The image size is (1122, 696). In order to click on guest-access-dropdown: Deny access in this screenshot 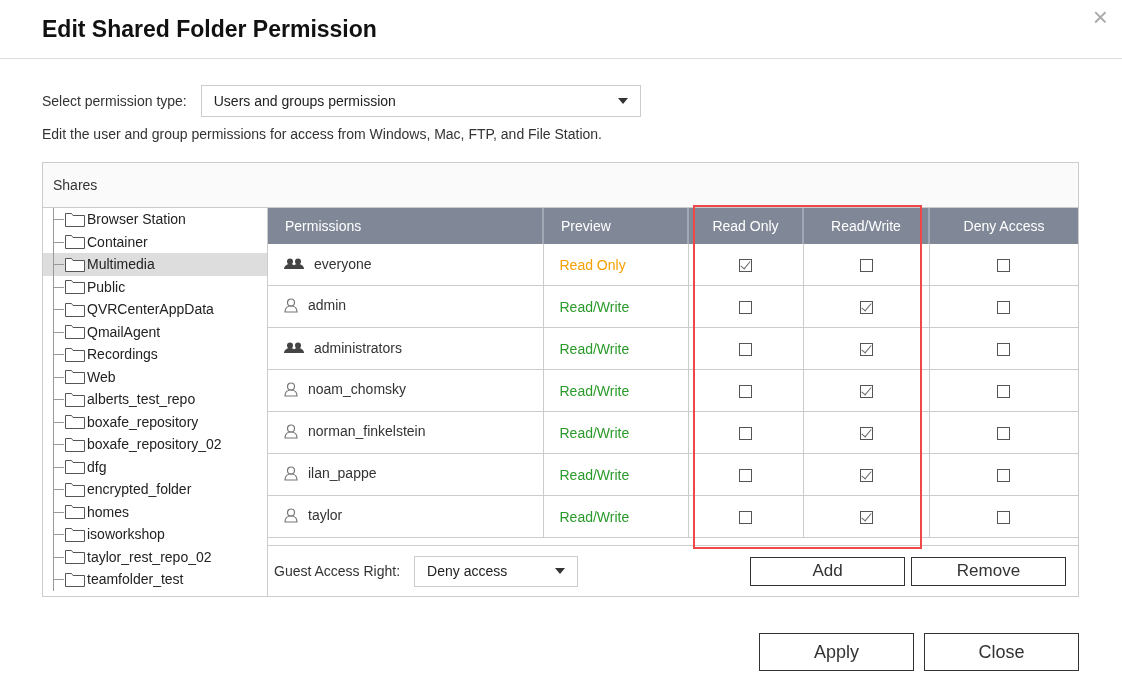, I will do `click(496, 571)`.